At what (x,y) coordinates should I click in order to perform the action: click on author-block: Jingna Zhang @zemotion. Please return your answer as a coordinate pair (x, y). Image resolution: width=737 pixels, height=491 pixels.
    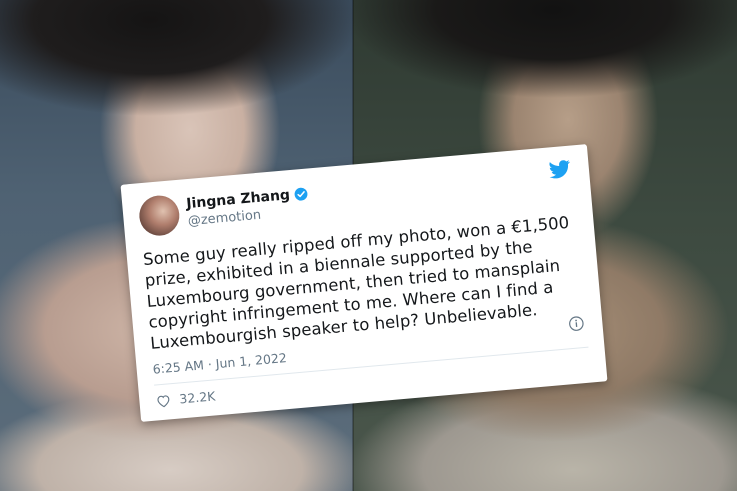
    Looking at the image, I should click on (248, 208).